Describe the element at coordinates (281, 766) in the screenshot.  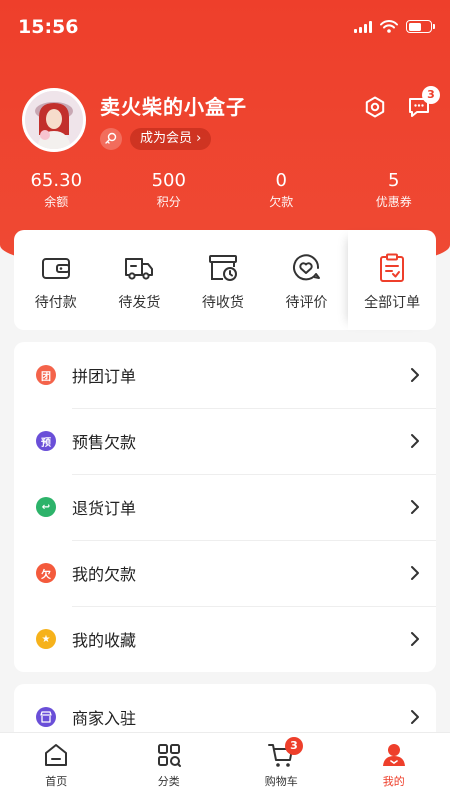
I see `tab-cart: 3 购物车` at that location.